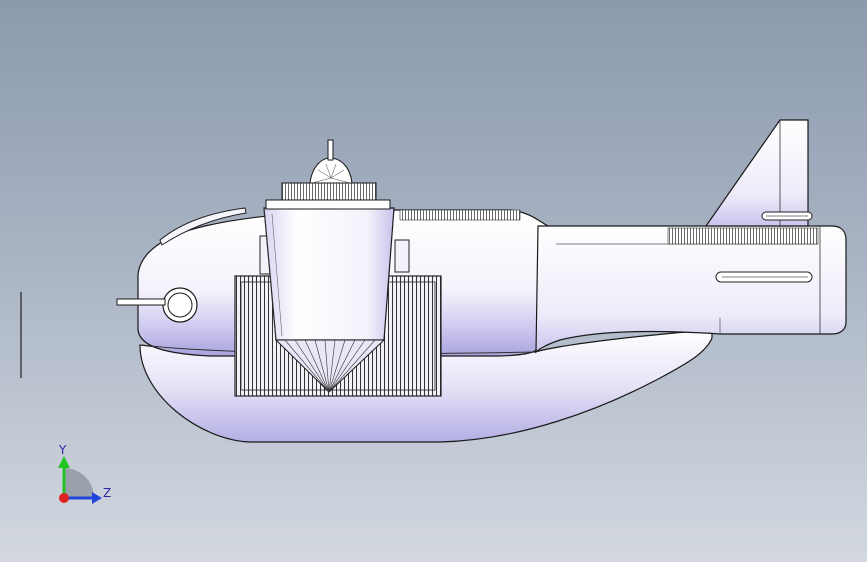 This screenshot has height=562, width=867. Describe the element at coordinates (331, 170) in the screenshot. I see `periscope-dome` at that location.